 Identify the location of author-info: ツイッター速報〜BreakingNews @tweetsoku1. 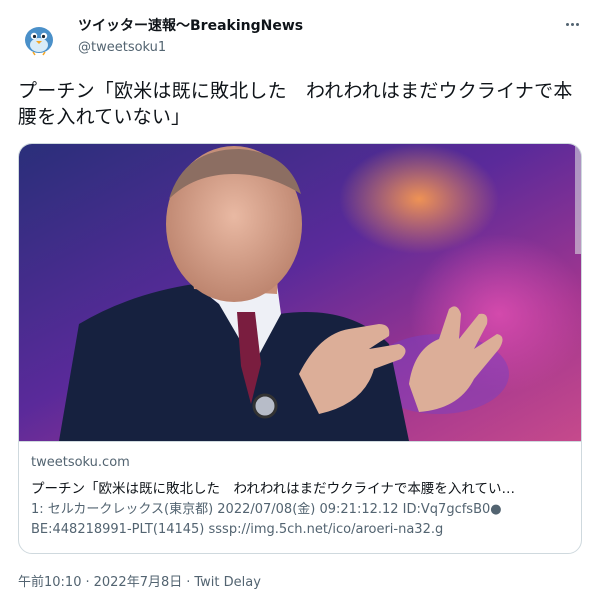
(190, 37).